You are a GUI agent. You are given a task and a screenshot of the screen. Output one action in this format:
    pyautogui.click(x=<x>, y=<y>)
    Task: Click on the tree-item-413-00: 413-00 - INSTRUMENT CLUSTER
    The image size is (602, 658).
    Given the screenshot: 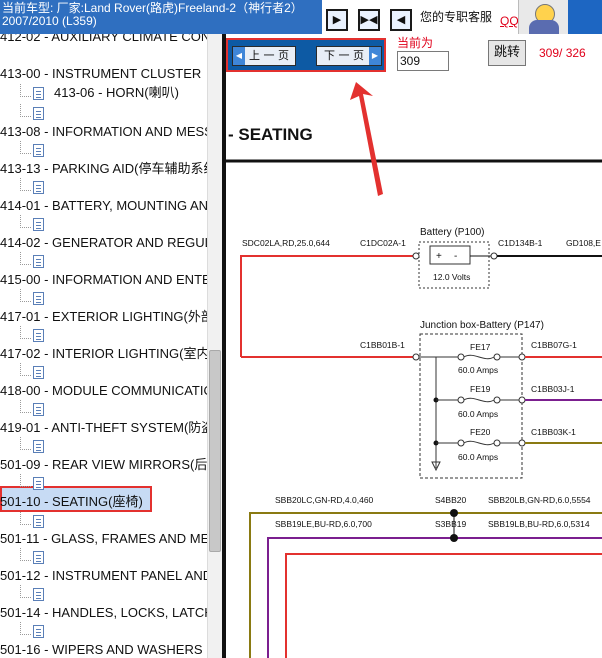 What is the action you would take?
    pyautogui.click(x=103, y=74)
    